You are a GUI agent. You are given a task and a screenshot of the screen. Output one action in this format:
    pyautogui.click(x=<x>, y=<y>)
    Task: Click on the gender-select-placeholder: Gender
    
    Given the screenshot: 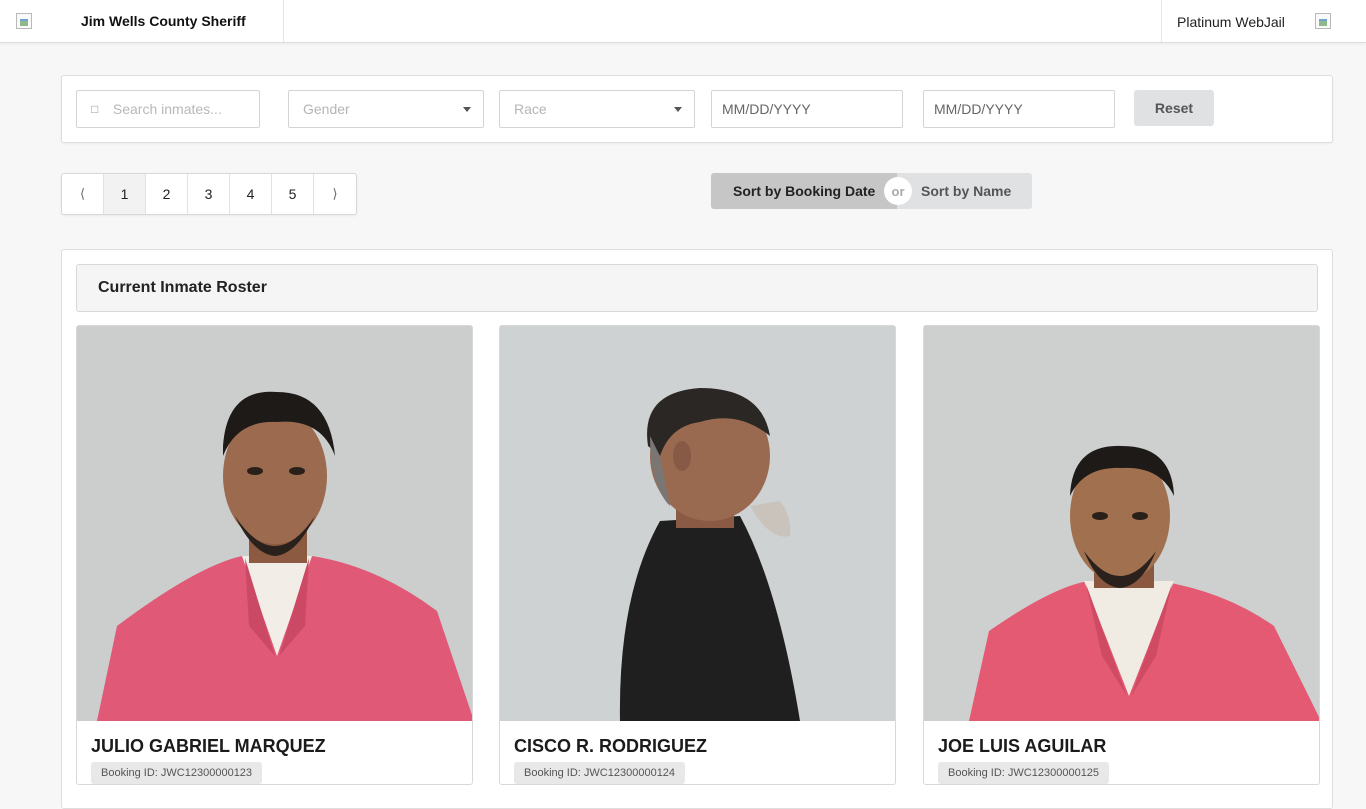 What is the action you would take?
    pyautogui.click(x=326, y=109)
    